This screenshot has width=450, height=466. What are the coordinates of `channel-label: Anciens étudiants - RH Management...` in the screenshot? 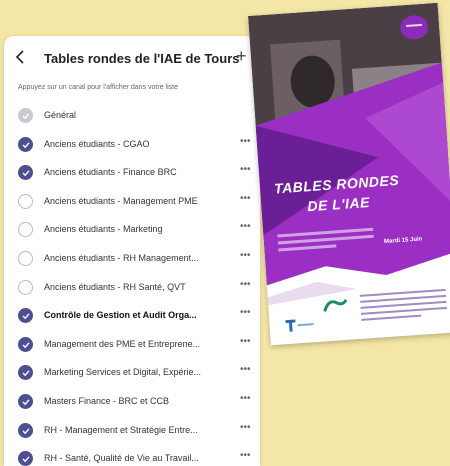 It's located at (121, 257).